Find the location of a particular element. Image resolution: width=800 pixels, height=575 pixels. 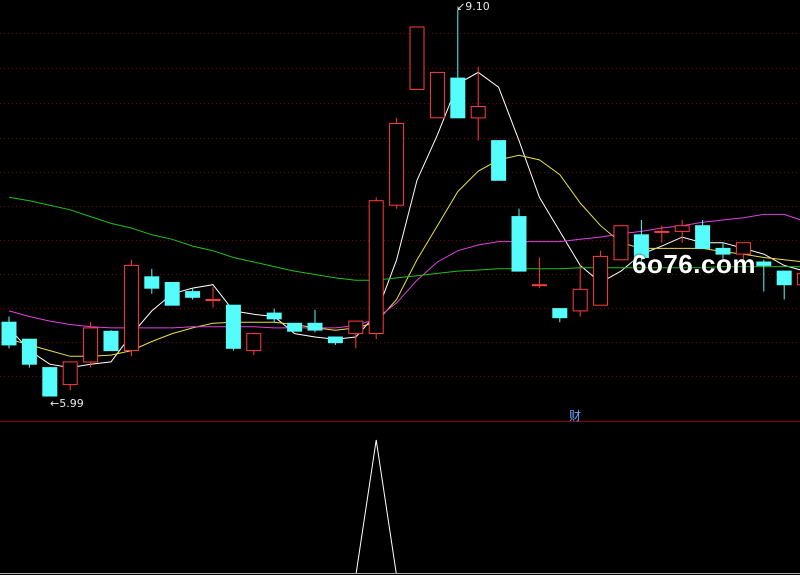

indicator-panel is located at coordinates (376, 506).